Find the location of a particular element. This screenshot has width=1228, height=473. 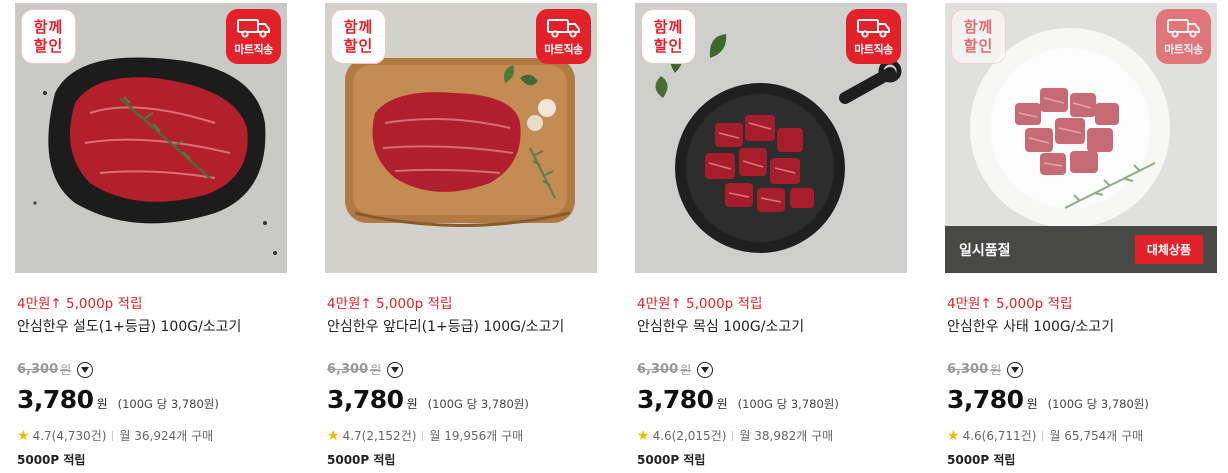

monthly-purchases: 월 19,956개 구매 is located at coordinates (476, 436).